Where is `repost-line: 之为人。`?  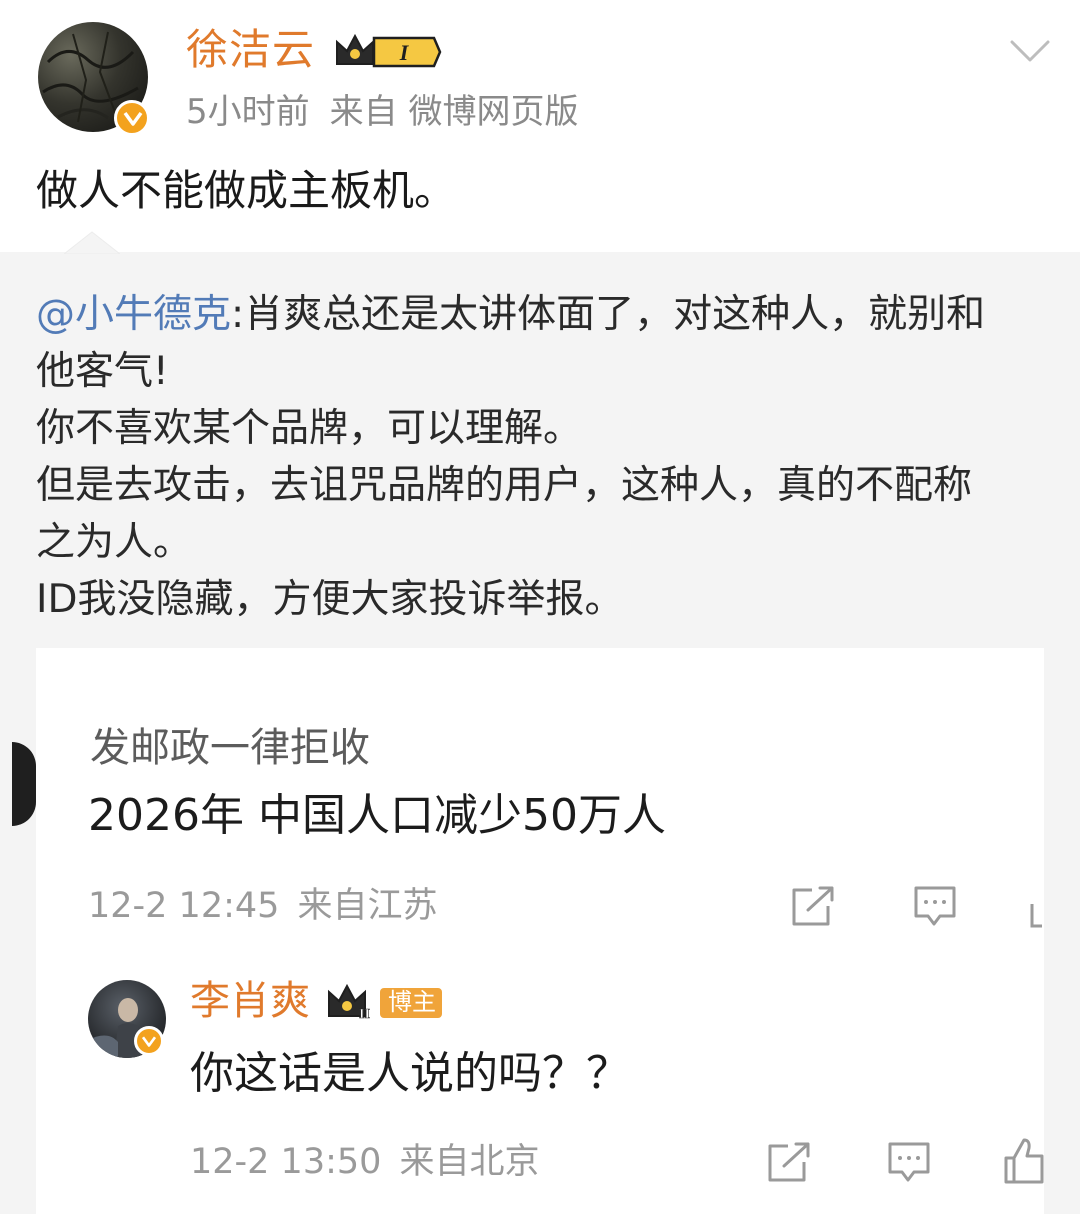 repost-line: 之为人。 is located at coordinates (114, 542).